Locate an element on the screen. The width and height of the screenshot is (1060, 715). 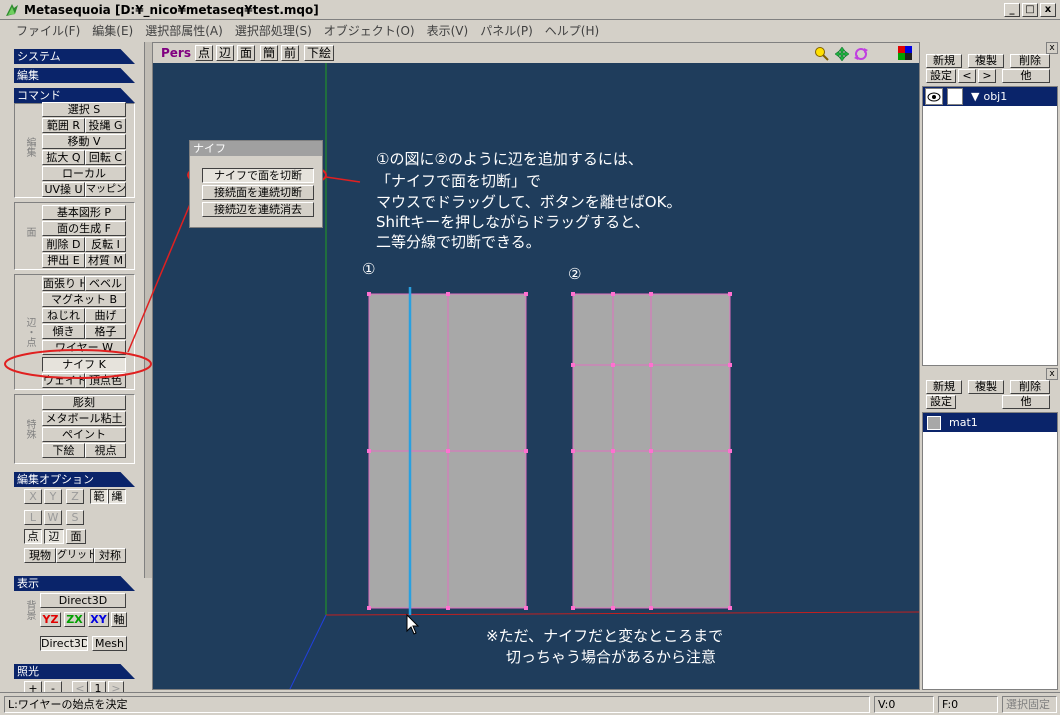
move-button: 移動 V is located at coordinates (84, 141).